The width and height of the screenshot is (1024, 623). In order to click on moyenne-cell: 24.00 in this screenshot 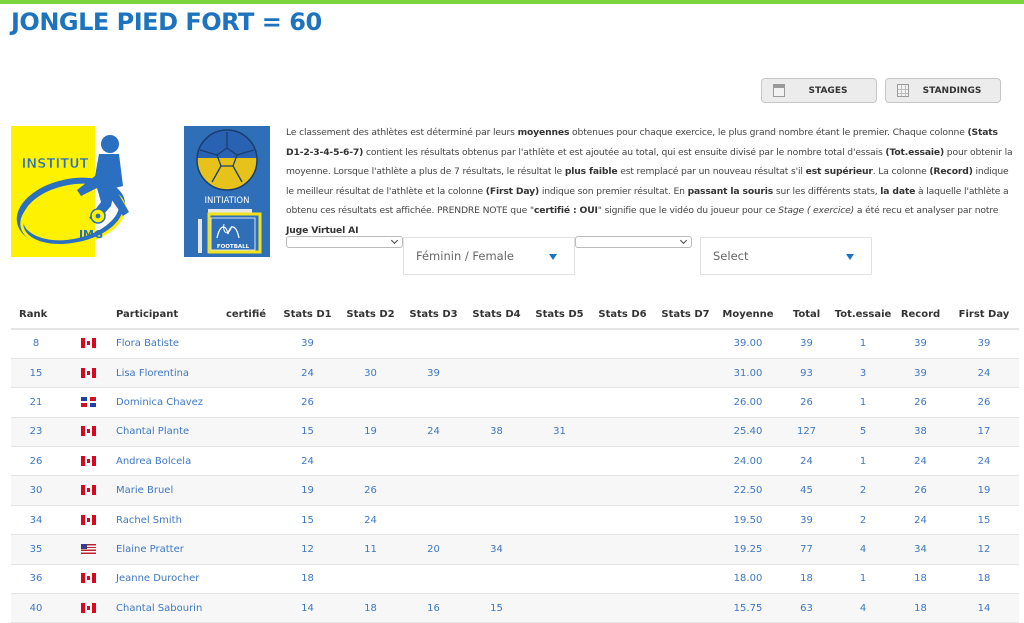, I will do `click(748, 461)`.